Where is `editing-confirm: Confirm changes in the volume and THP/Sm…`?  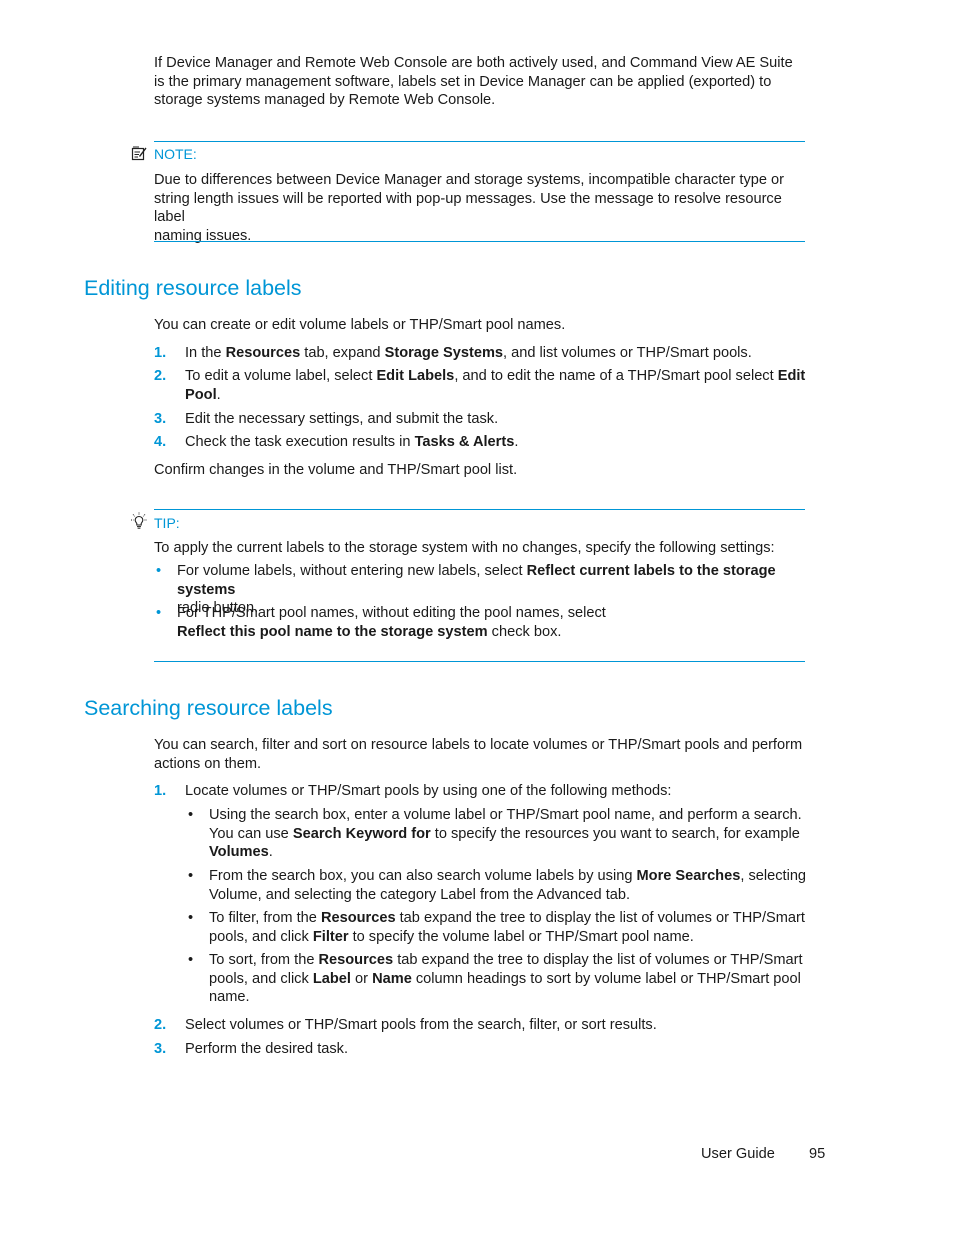
editing-confirm: Confirm changes in the volume and THP/Sm… is located at coordinates (336, 470).